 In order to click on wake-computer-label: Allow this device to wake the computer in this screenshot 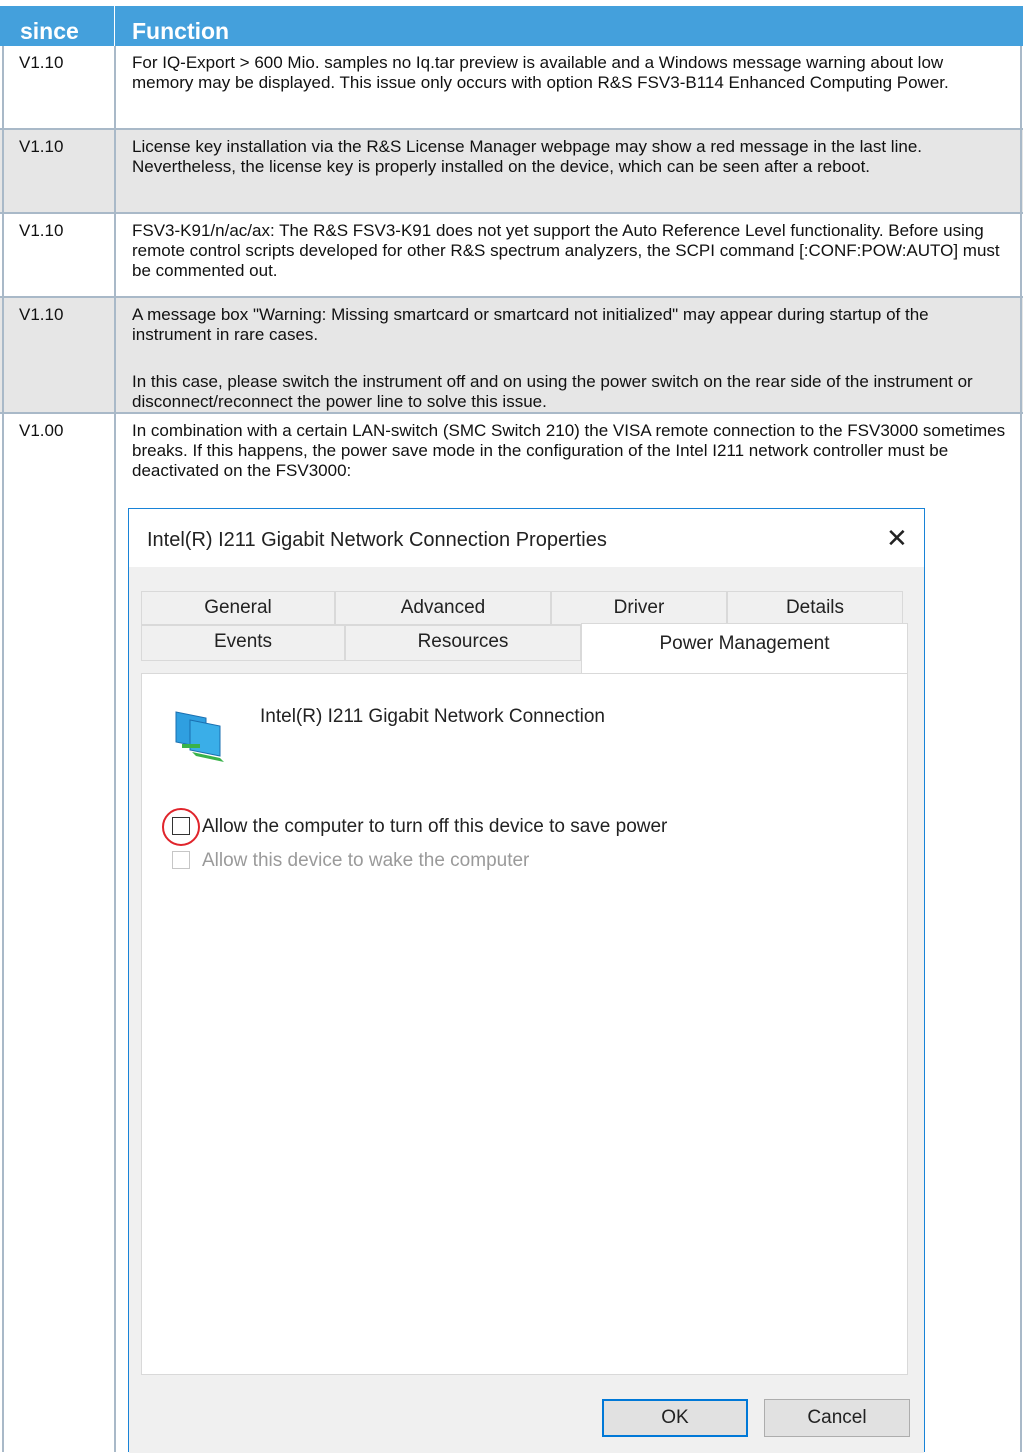, I will do `click(366, 860)`.